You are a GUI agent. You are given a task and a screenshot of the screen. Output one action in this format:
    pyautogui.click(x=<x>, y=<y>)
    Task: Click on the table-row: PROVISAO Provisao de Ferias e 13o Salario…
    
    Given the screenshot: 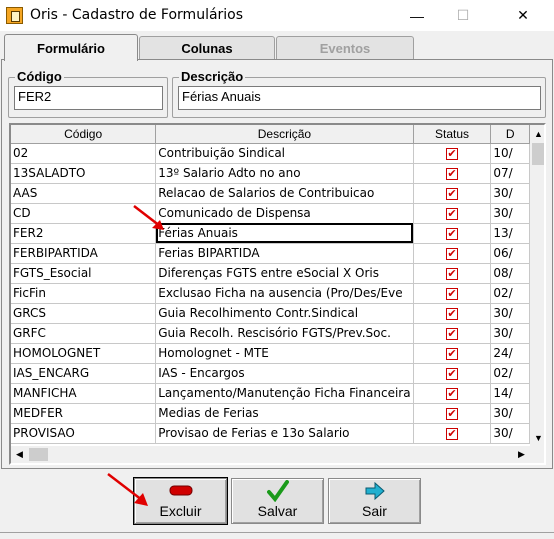 What is the action you would take?
    pyautogui.click(x=270, y=433)
    